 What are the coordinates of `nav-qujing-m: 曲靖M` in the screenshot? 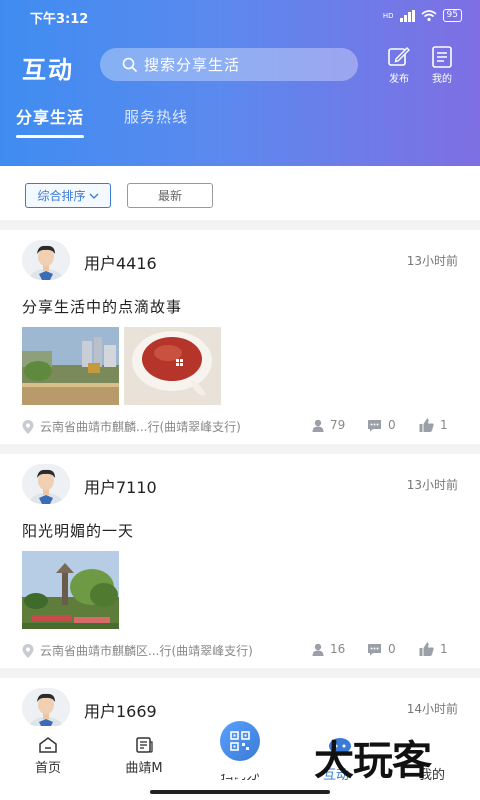 It's located at (144, 756).